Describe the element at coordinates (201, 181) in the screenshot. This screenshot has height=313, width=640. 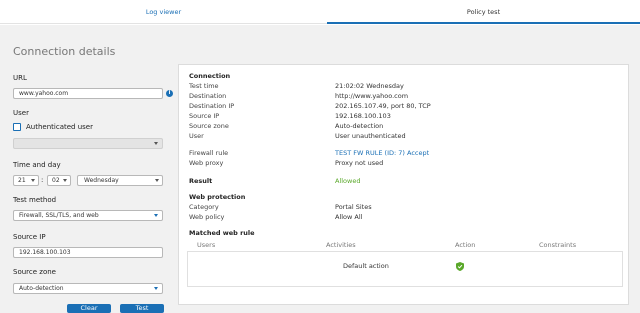
I see `result-key: Result` at that location.